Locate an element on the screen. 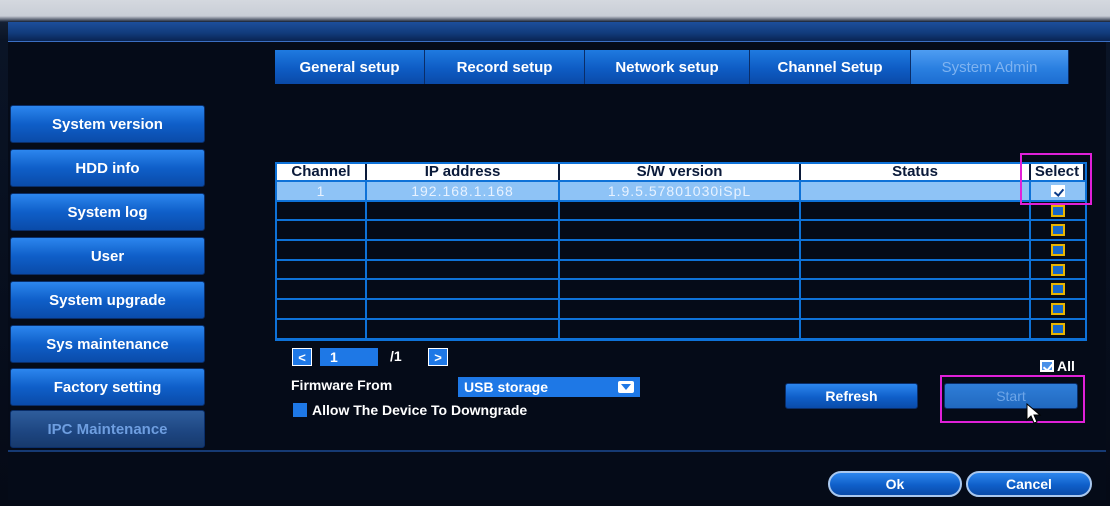 Image resolution: width=1110 pixels, height=506 pixels. sidebar-item-system-upgrade: System upgrade is located at coordinates (107, 300).